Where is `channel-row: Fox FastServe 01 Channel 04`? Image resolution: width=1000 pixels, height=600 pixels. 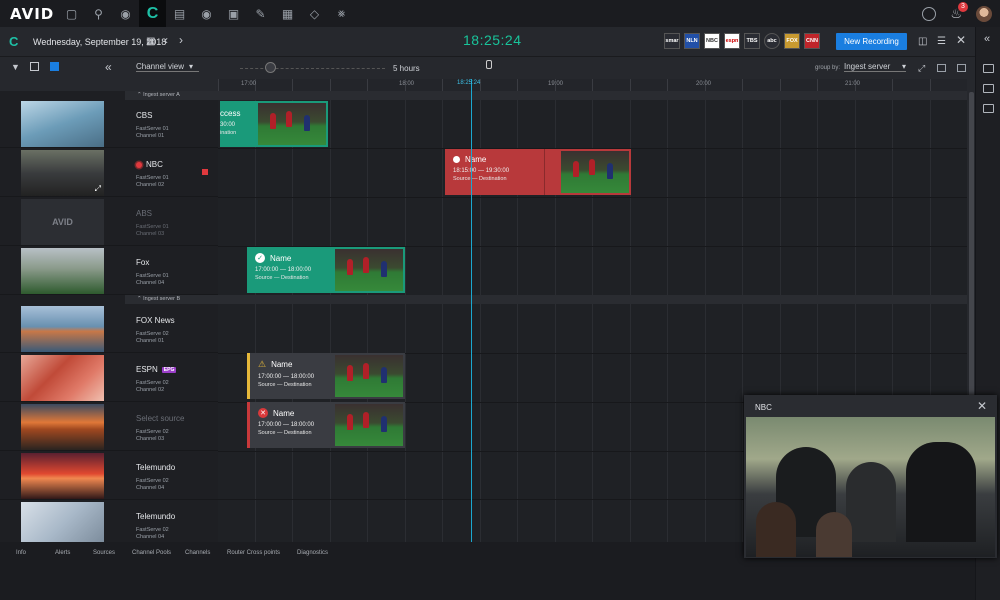 channel-row: Fox FastServe 01 Channel 04 is located at coordinates (109, 271).